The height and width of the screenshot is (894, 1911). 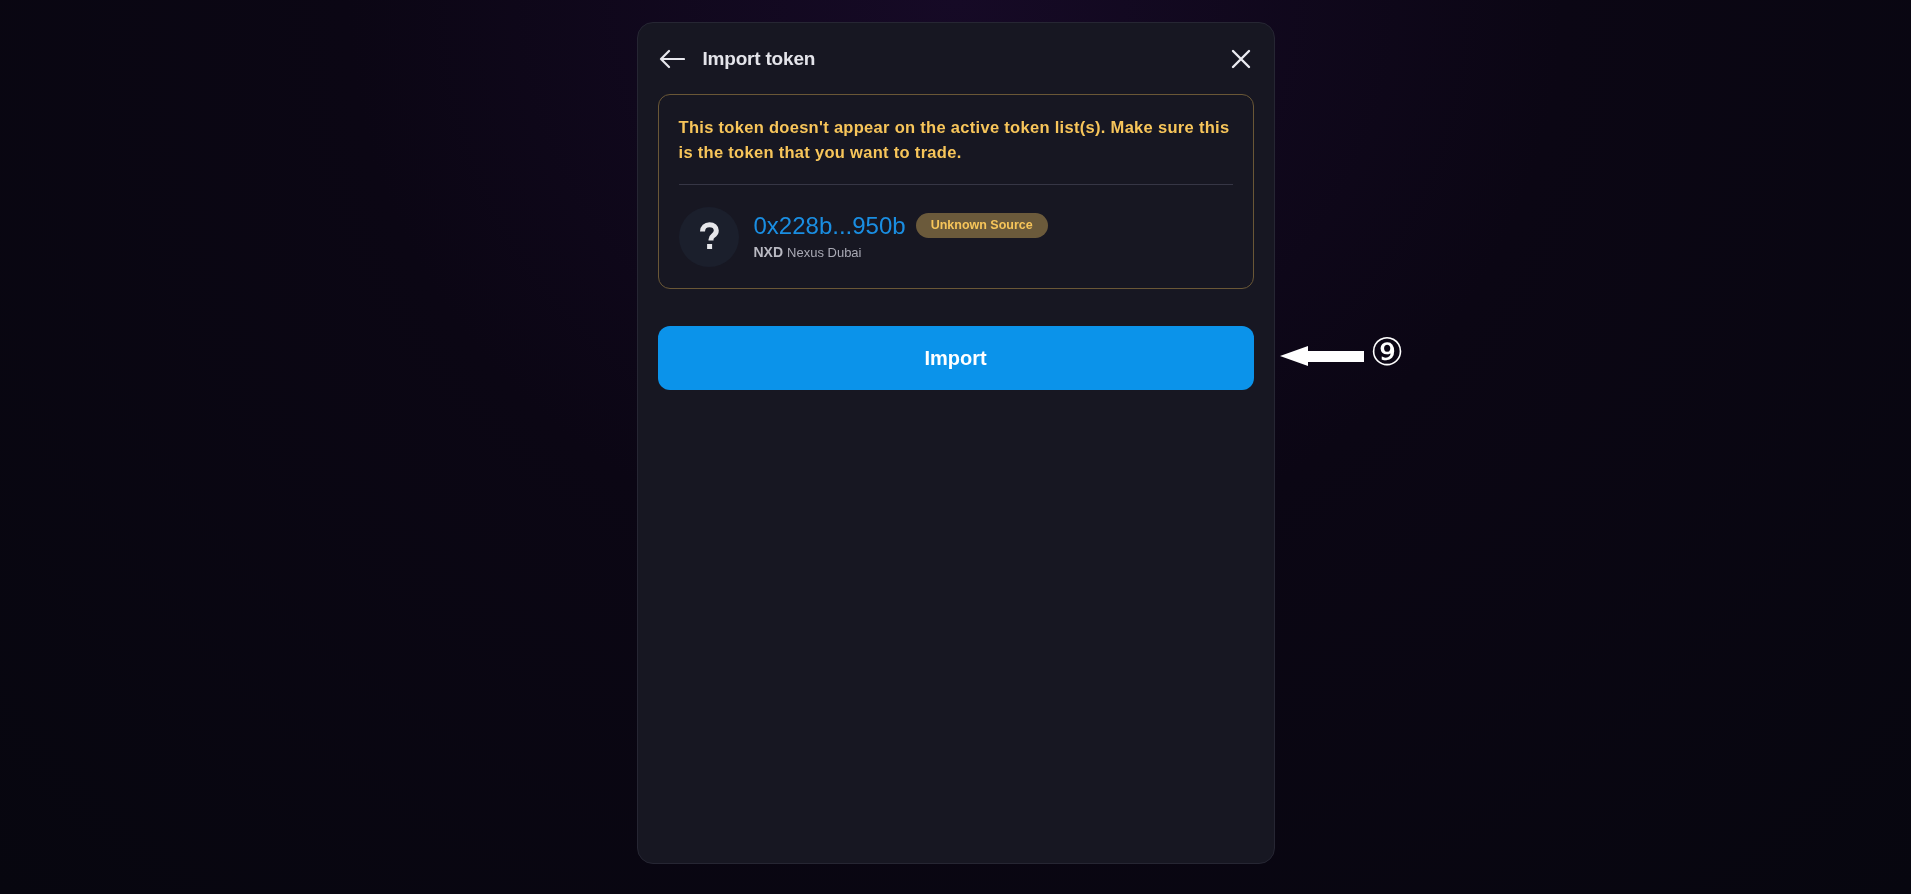 What do you see at coordinates (671, 59) in the screenshot?
I see `arrow-left-icon` at bounding box center [671, 59].